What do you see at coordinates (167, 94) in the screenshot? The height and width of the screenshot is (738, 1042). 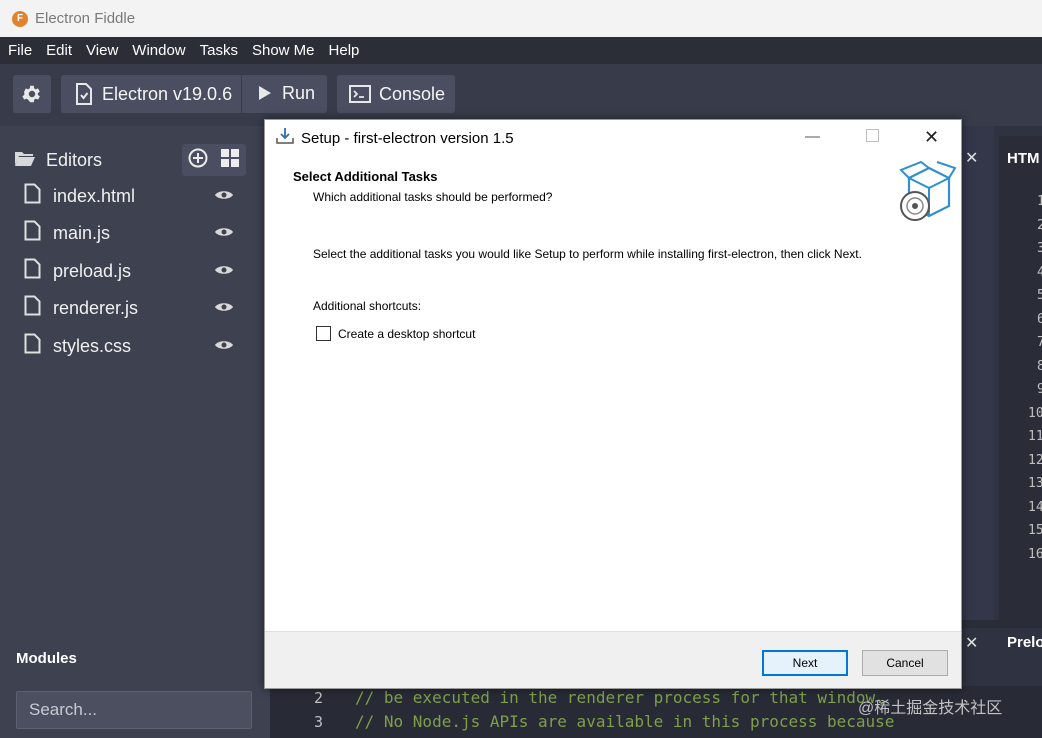 I see `version-button: Electron v19.0.6` at bounding box center [167, 94].